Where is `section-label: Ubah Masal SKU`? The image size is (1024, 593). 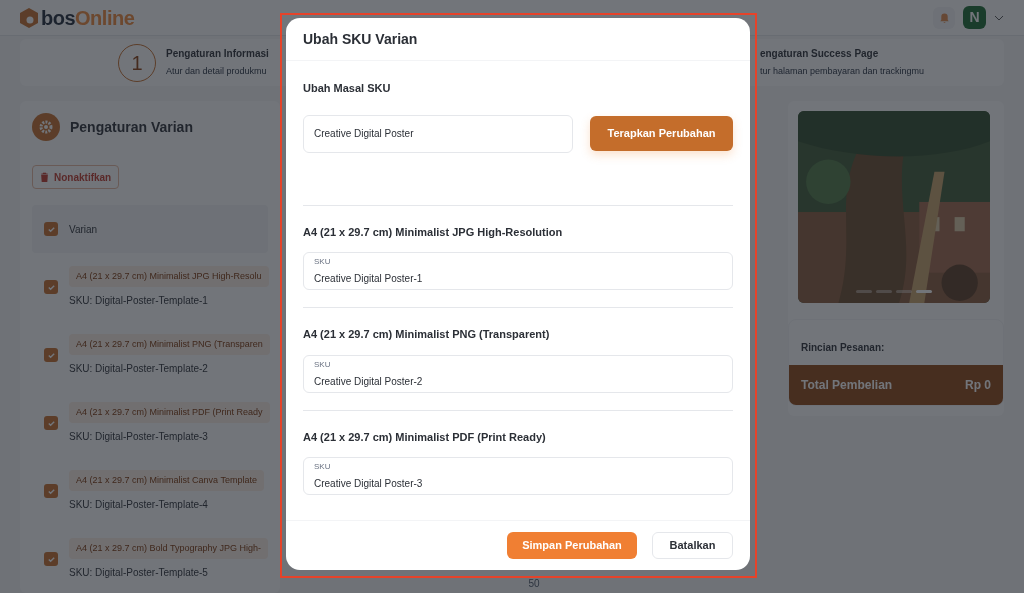 section-label: Ubah Masal SKU is located at coordinates (347, 88).